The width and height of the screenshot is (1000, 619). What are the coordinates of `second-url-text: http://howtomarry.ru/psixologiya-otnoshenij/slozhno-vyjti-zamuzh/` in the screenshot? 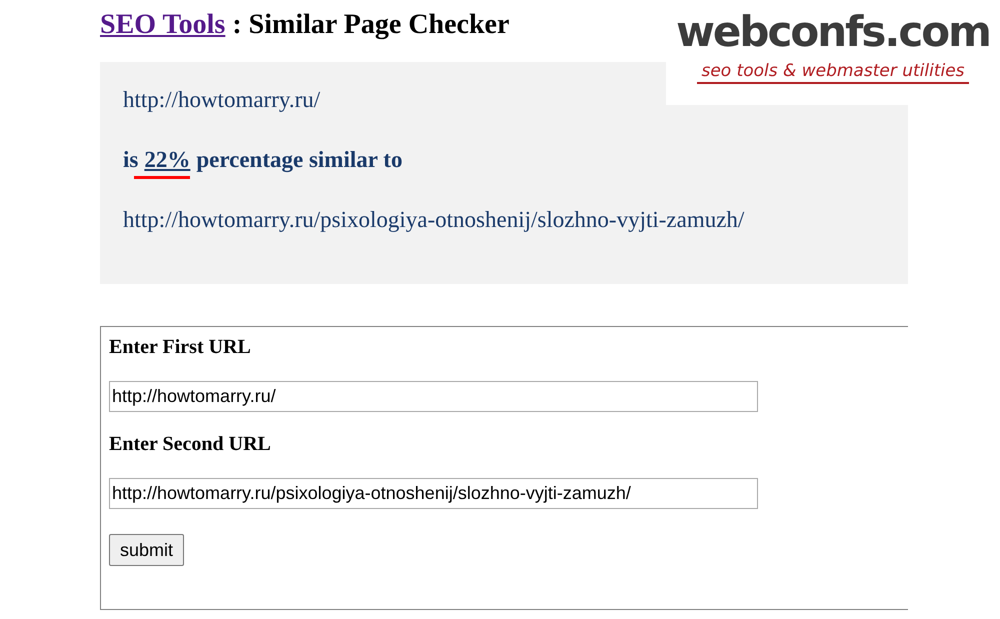 It's located at (434, 220).